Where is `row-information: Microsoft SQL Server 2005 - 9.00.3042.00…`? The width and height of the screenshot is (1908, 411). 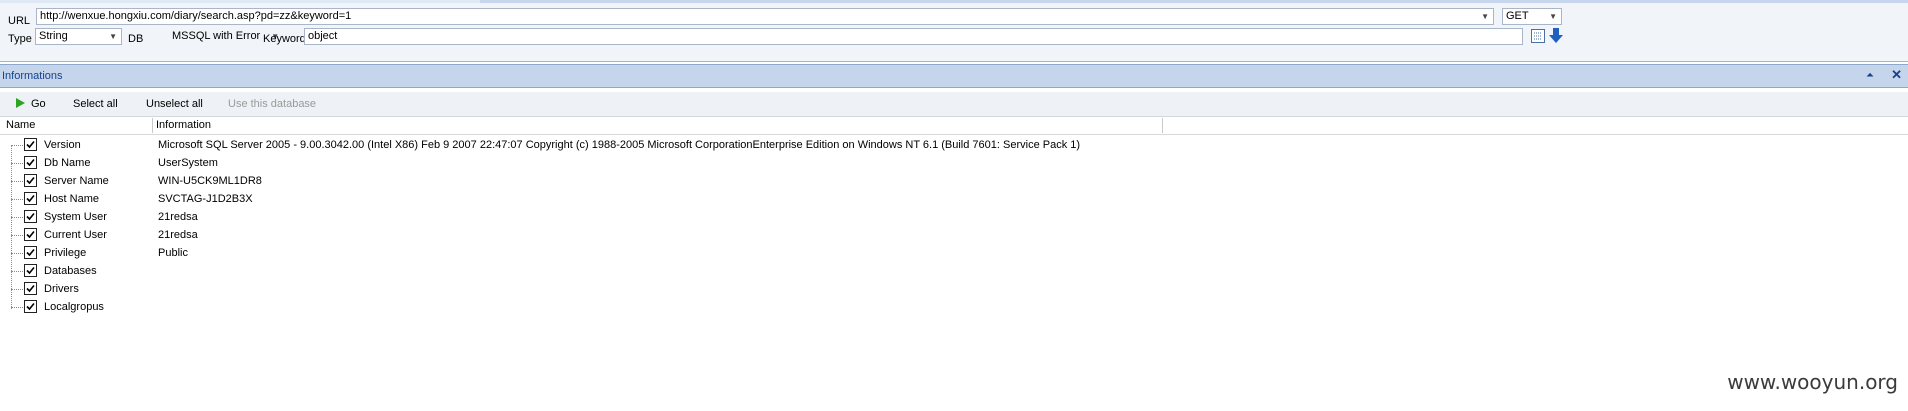
row-information: Microsoft SQL Server 2005 - 9.00.3042.00… is located at coordinates (619, 145).